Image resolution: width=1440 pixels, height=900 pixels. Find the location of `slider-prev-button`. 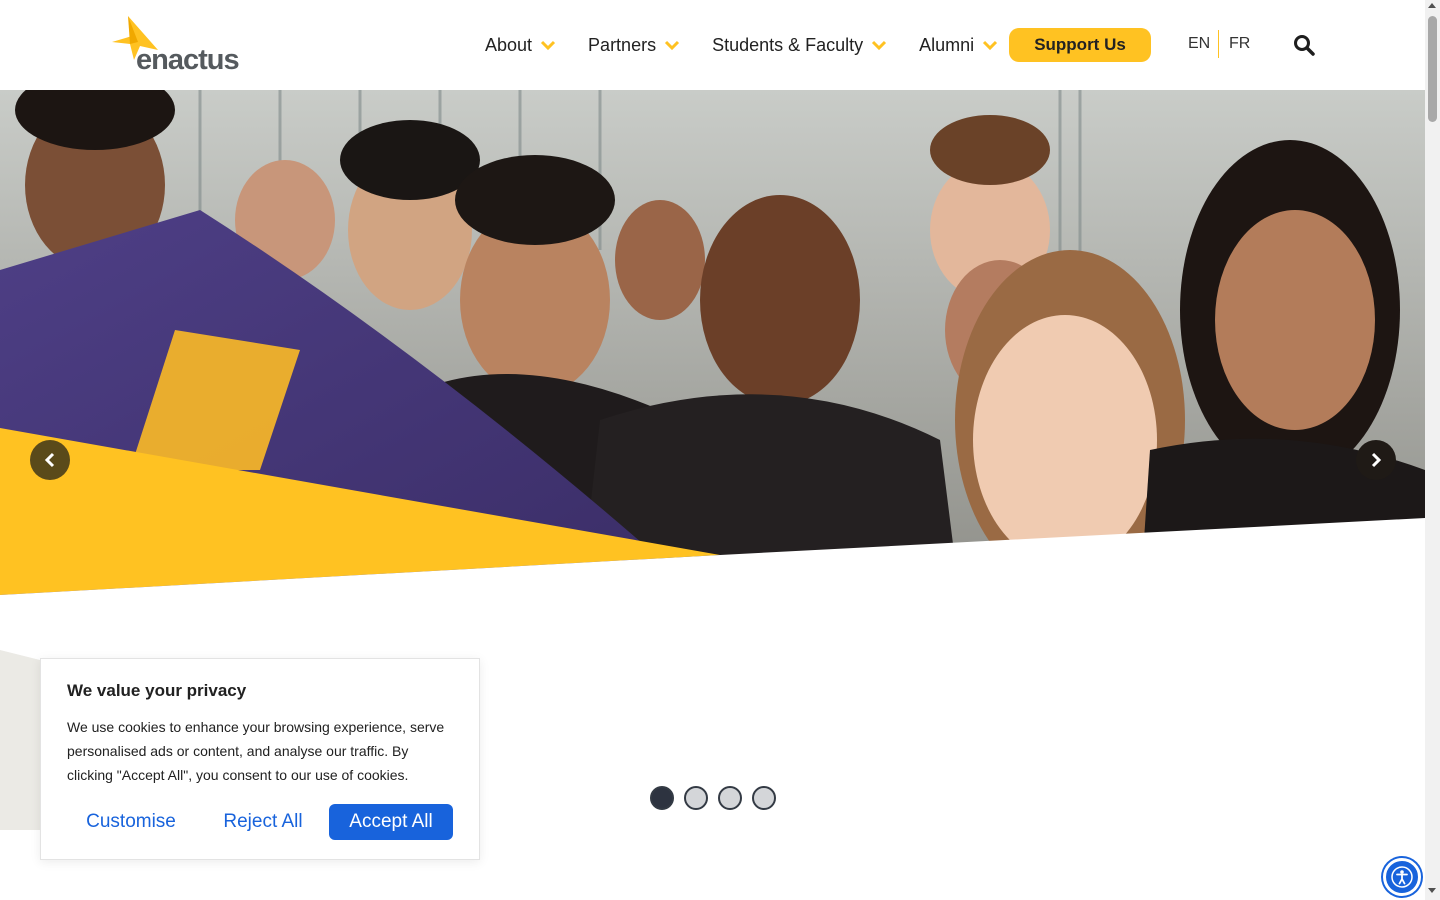

slider-prev-button is located at coordinates (50, 460).